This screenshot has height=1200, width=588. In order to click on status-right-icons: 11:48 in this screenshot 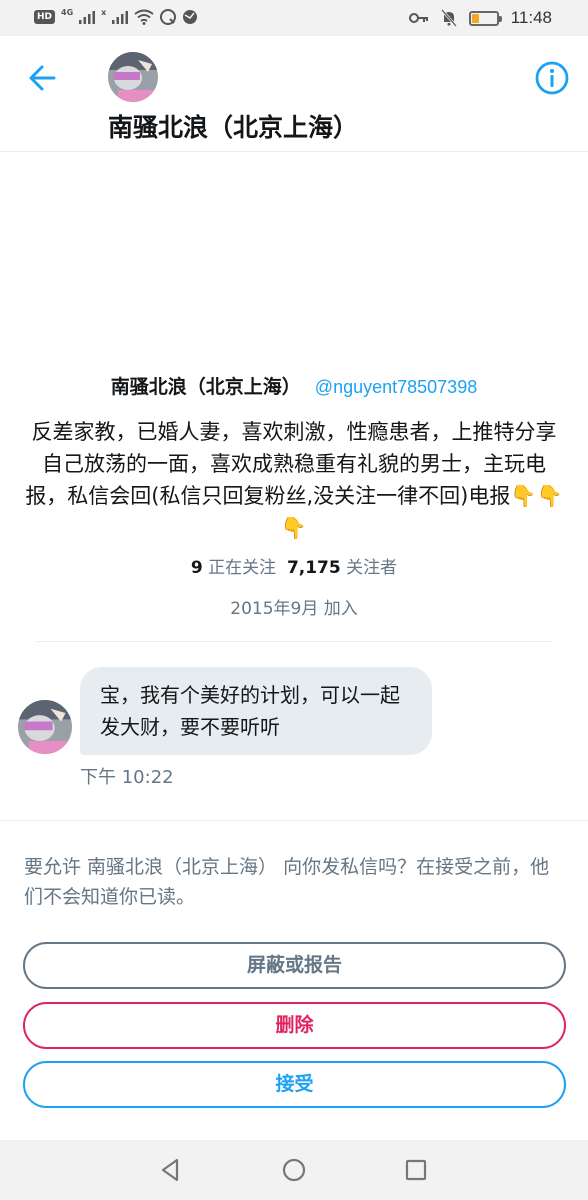, I will do `click(480, 18)`.